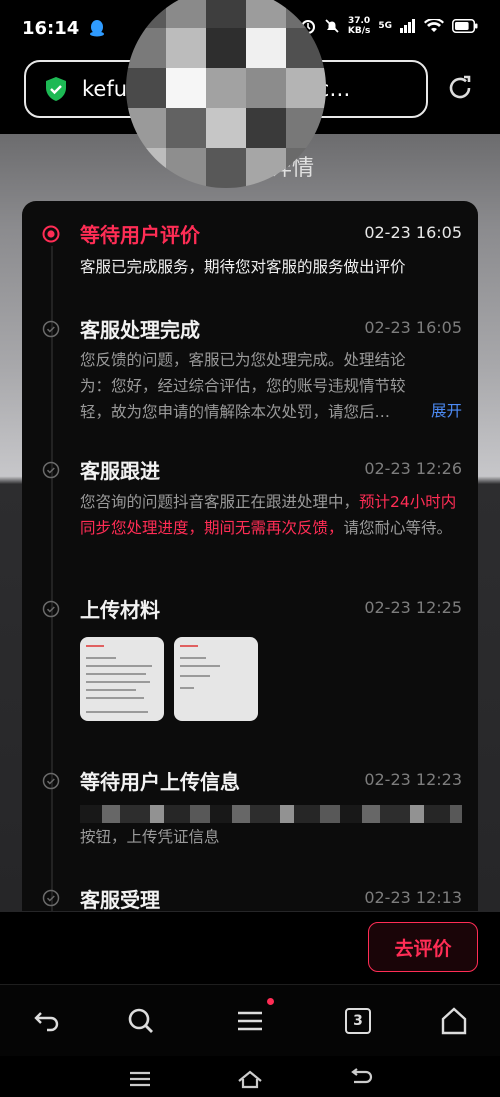 The height and width of the screenshot is (1097, 500). Describe the element at coordinates (250, 948) in the screenshot. I see `bottom-action-bar: 去评价` at that location.